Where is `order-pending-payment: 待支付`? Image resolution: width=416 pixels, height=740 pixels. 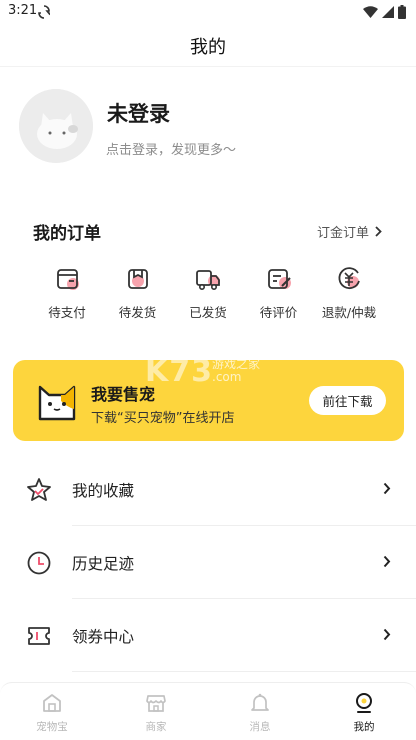
order-pending-payment: 待支付 is located at coordinates (67, 292).